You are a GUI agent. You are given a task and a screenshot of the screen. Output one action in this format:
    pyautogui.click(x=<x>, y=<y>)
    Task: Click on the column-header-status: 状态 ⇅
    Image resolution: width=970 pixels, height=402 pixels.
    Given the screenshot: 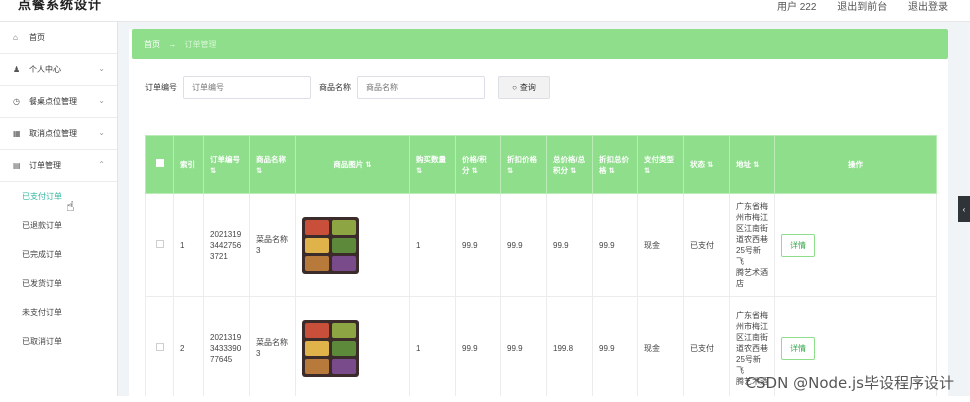 What is the action you would take?
    pyautogui.click(x=706, y=164)
    